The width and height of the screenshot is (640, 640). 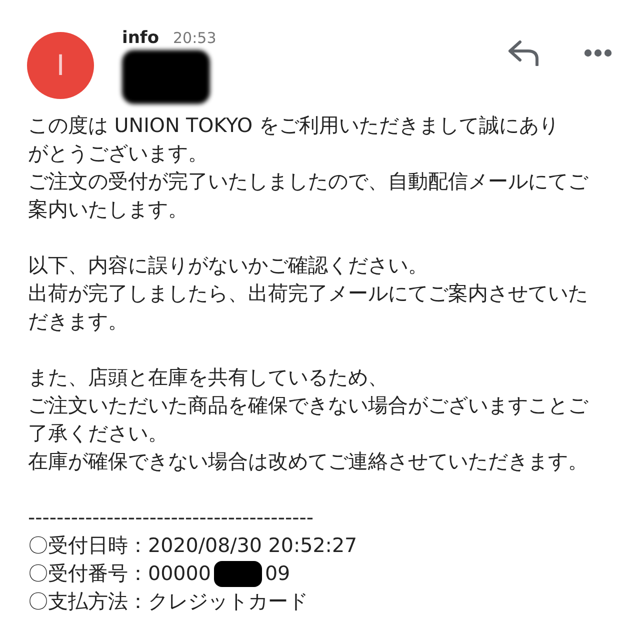 What do you see at coordinates (277, 574) in the screenshot?
I see `field-value: 09` at bounding box center [277, 574].